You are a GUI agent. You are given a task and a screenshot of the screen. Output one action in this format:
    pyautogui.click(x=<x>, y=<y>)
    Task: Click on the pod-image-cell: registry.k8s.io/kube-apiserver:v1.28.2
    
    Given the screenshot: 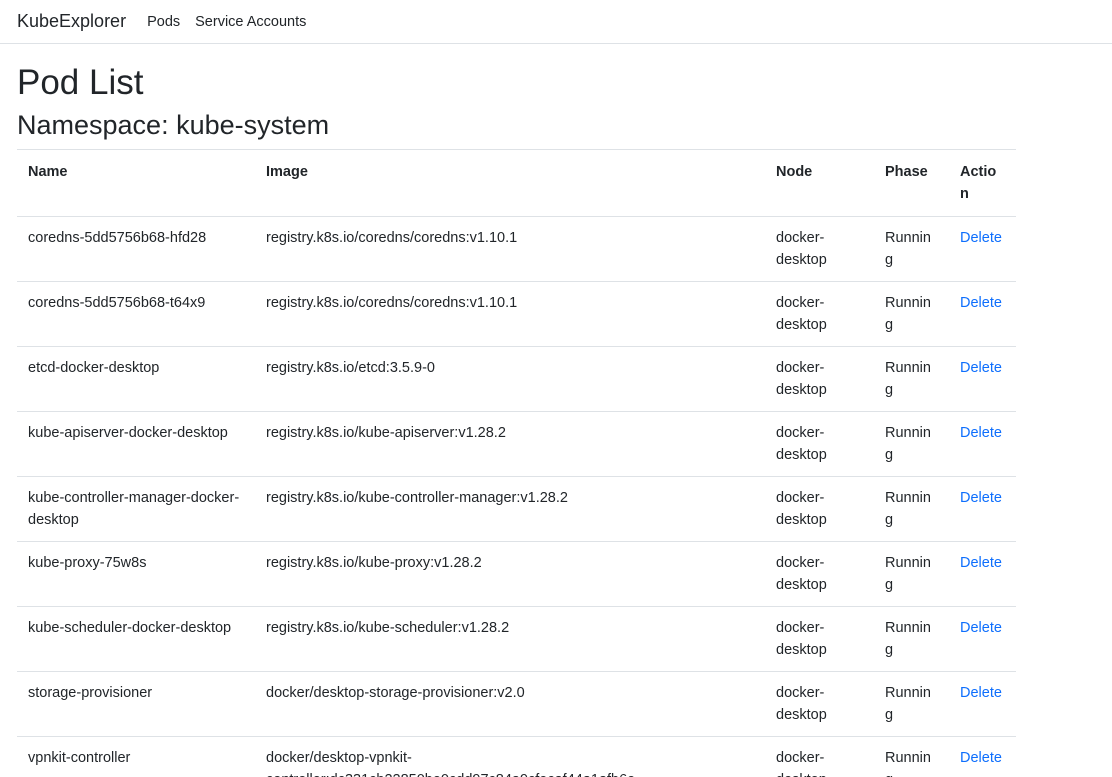 What is the action you would take?
    pyautogui.click(x=510, y=444)
    